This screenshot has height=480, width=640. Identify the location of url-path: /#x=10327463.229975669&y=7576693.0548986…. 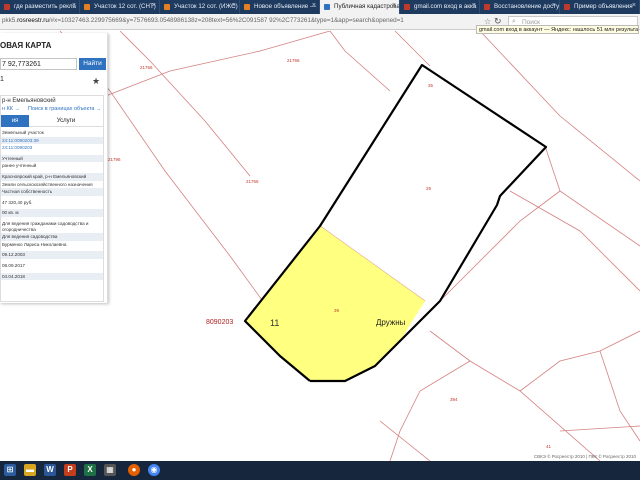
(226, 20).